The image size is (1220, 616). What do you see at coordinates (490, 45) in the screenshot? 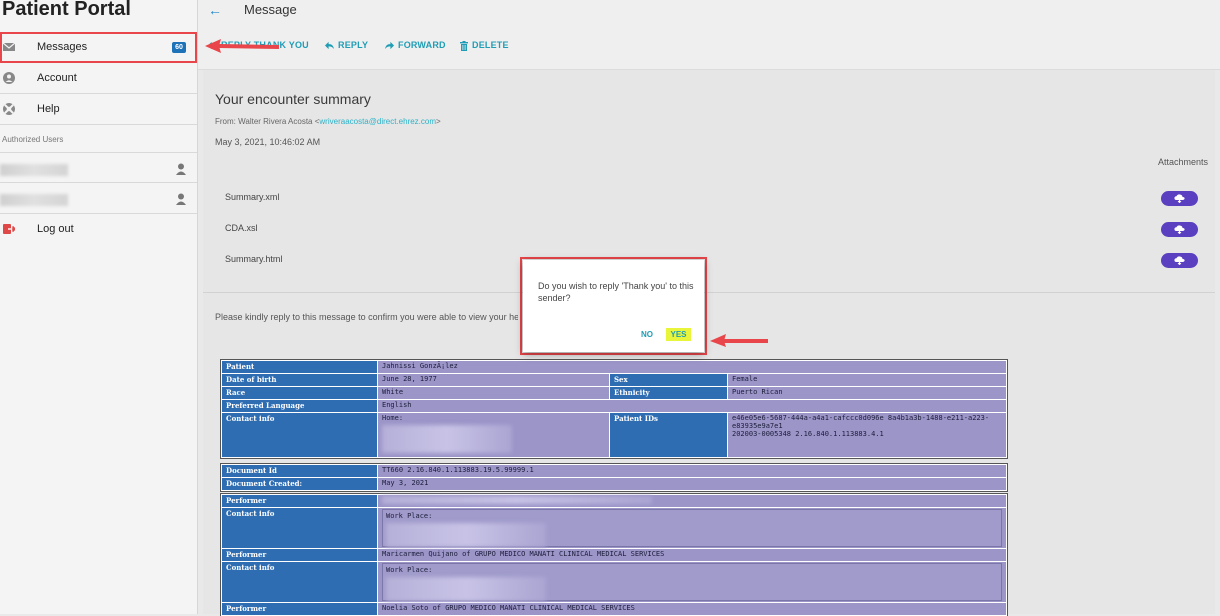
I see `delete-label: DELETE` at bounding box center [490, 45].